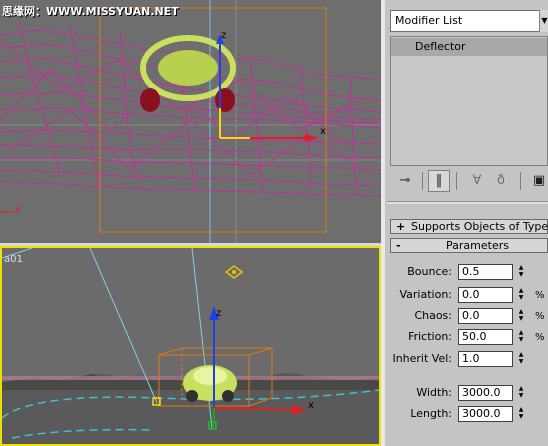 Image resolution: width=548 pixels, height=446 pixels. Describe the element at coordinates (398, 245) in the screenshot. I see `rollout-collapse-icon: -` at that location.